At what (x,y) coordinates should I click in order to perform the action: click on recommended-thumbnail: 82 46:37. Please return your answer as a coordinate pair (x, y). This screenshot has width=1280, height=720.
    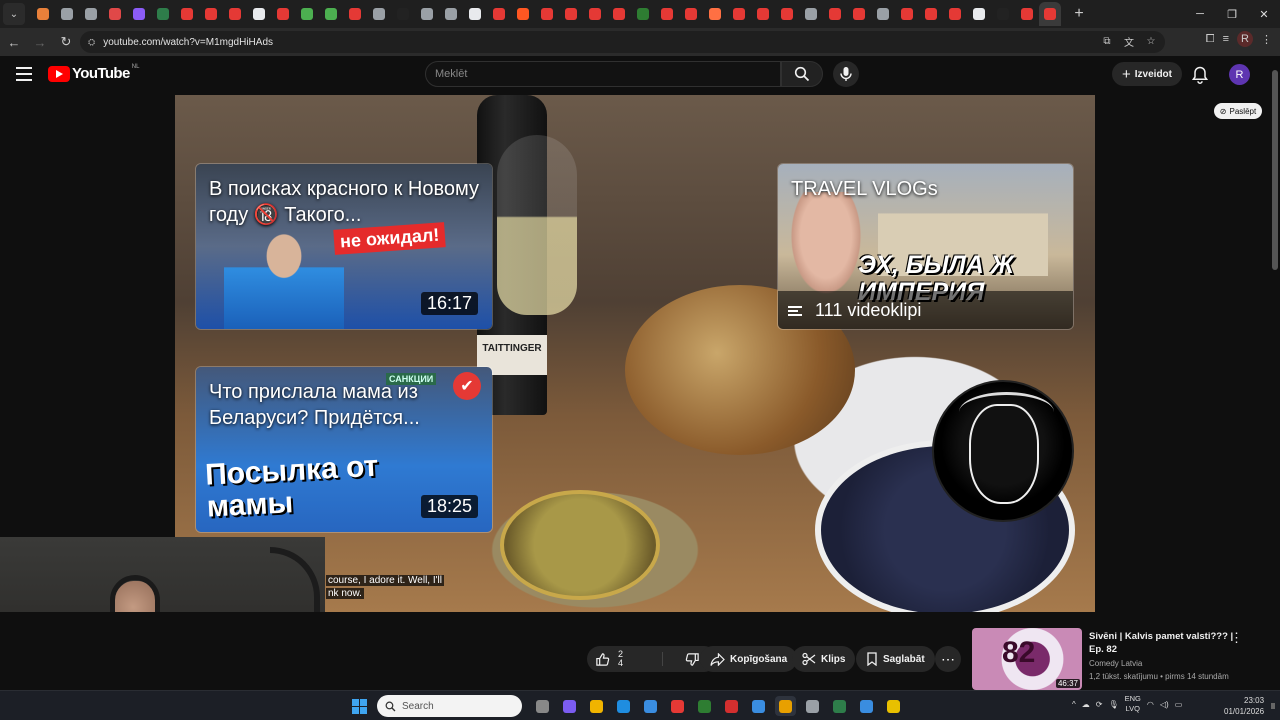
    Looking at the image, I should click on (1027, 659).